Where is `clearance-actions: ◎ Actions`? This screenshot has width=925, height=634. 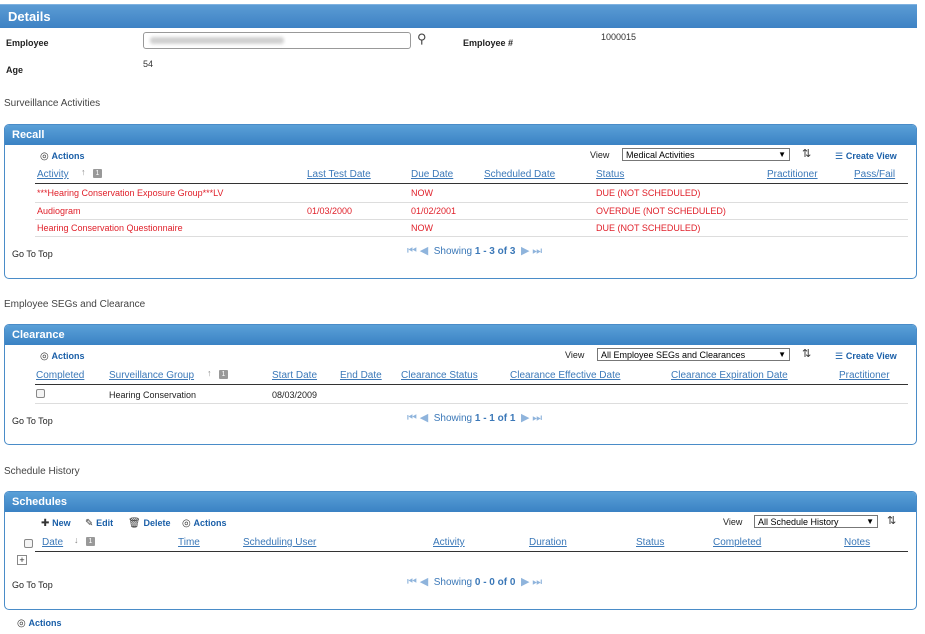 clearance-actions: ◎ Actions is located at coordinates (62, 356).